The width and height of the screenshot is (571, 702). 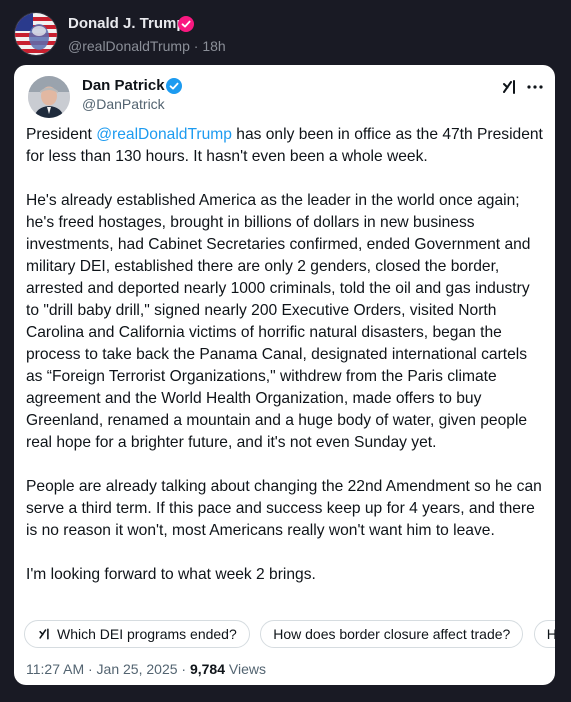 I want to click on quoted-author-handle: @DanPatrick, so click(x=123, y=104).